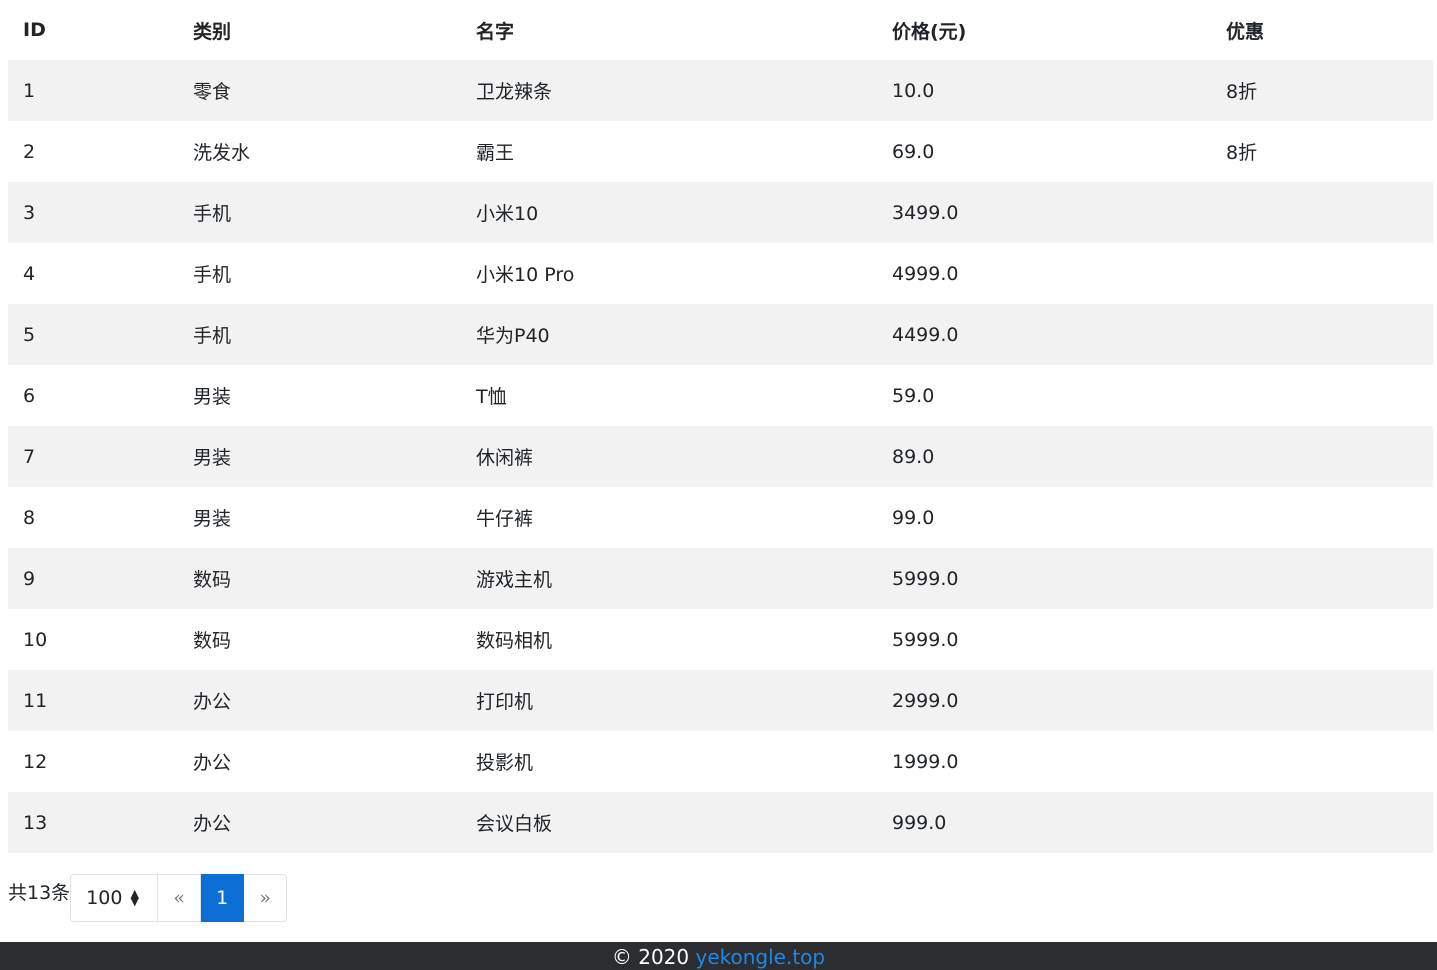  What do you see at coordinates (180, 898) in the screenshot?
I see `prev-page-button: «` at bounding box center [180, 898].